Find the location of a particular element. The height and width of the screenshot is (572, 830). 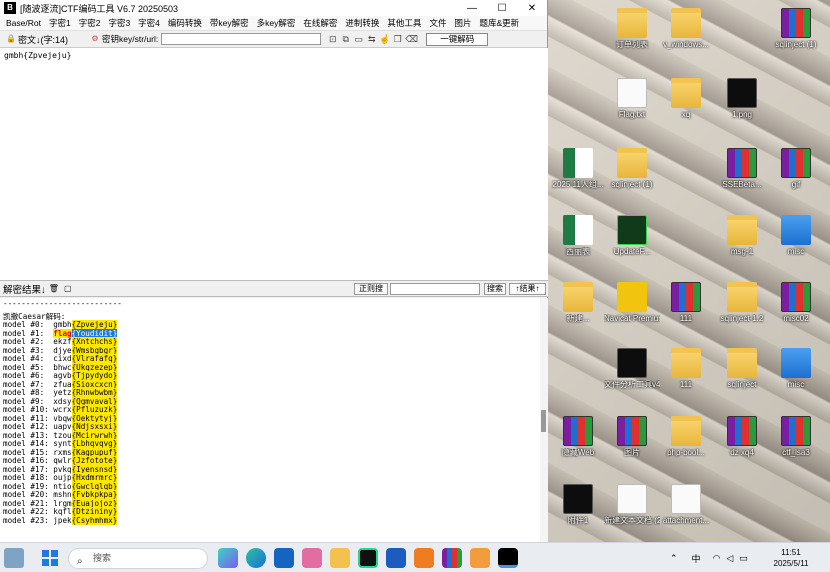

desktop-icon: sqlinject-1.2 is located at coordinates (742, 303).